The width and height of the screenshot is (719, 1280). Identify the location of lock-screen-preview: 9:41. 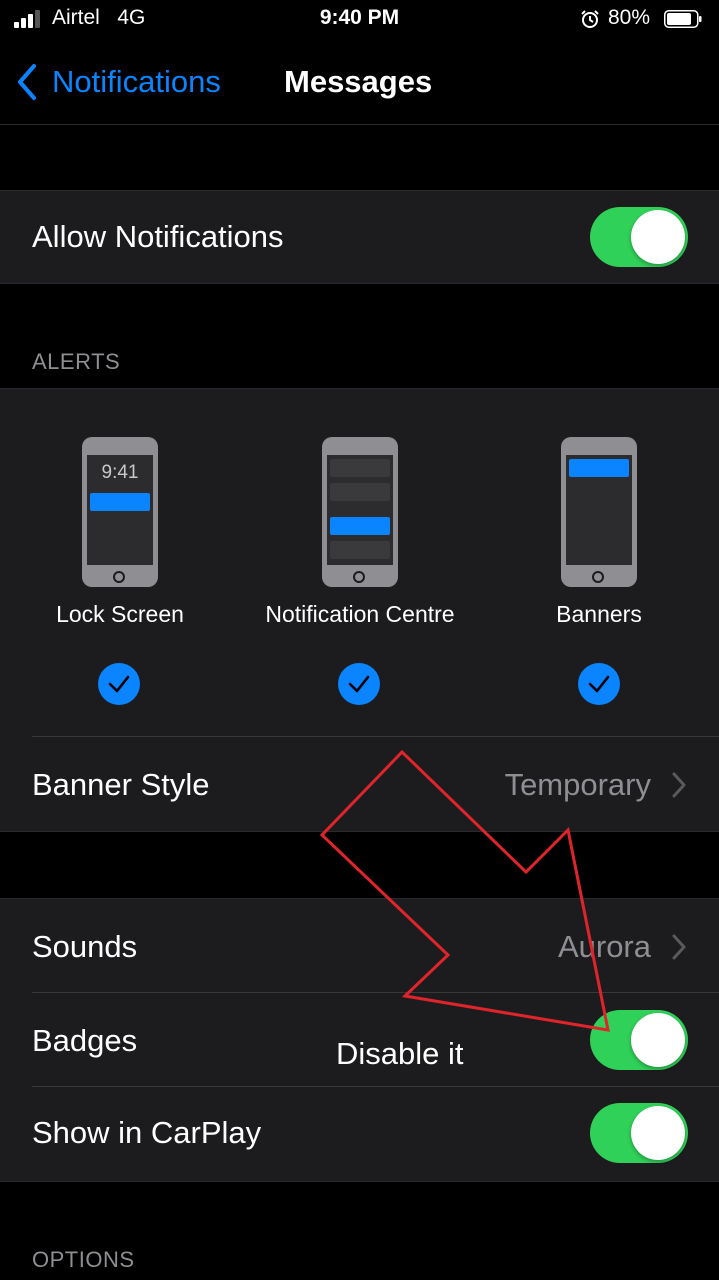
(120, 512).